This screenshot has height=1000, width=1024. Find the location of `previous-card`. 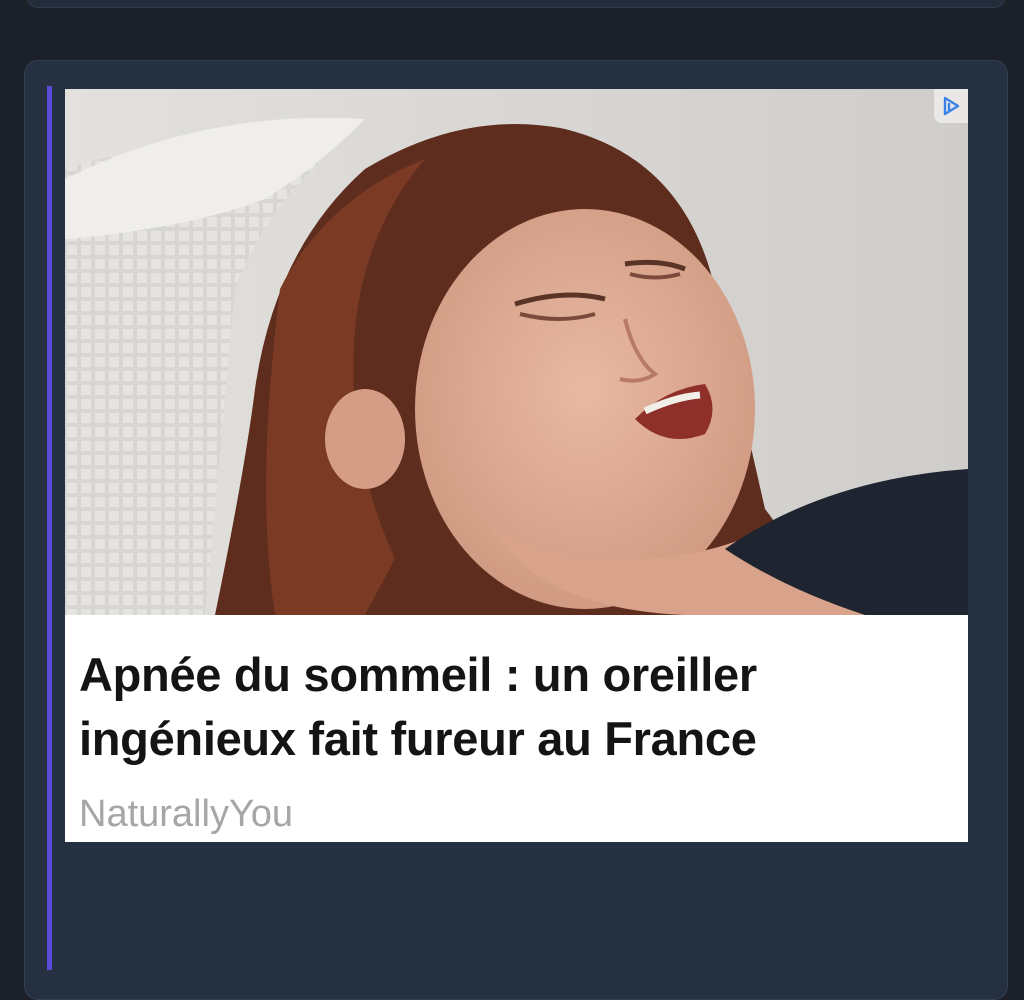

previous-card is located at coordinates (516, 4).